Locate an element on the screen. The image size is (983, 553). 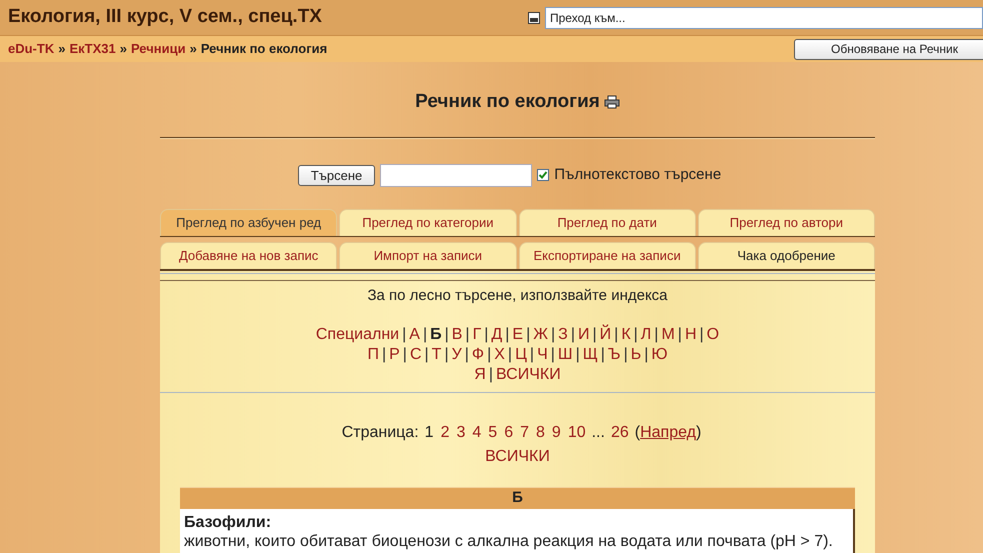
index-link: ВСИЧКИ is located at coordinates (528, 375).